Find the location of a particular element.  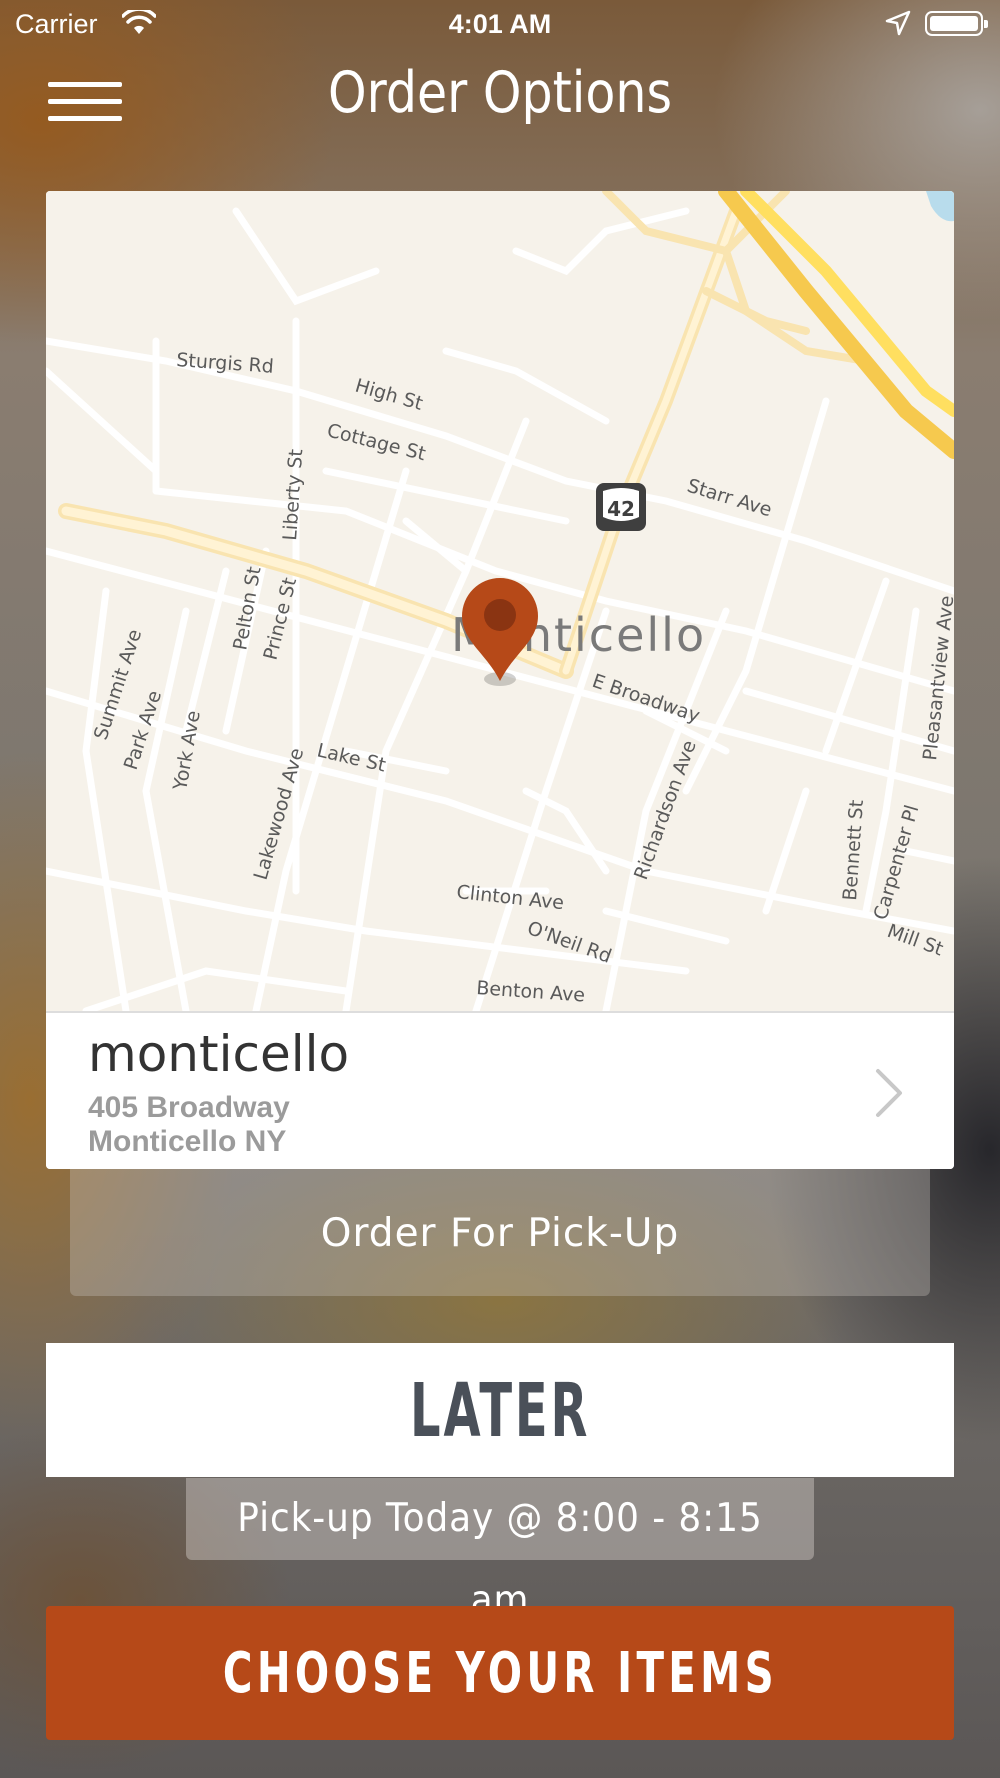

location-arrow-icon is located at coordinates (898, 26).